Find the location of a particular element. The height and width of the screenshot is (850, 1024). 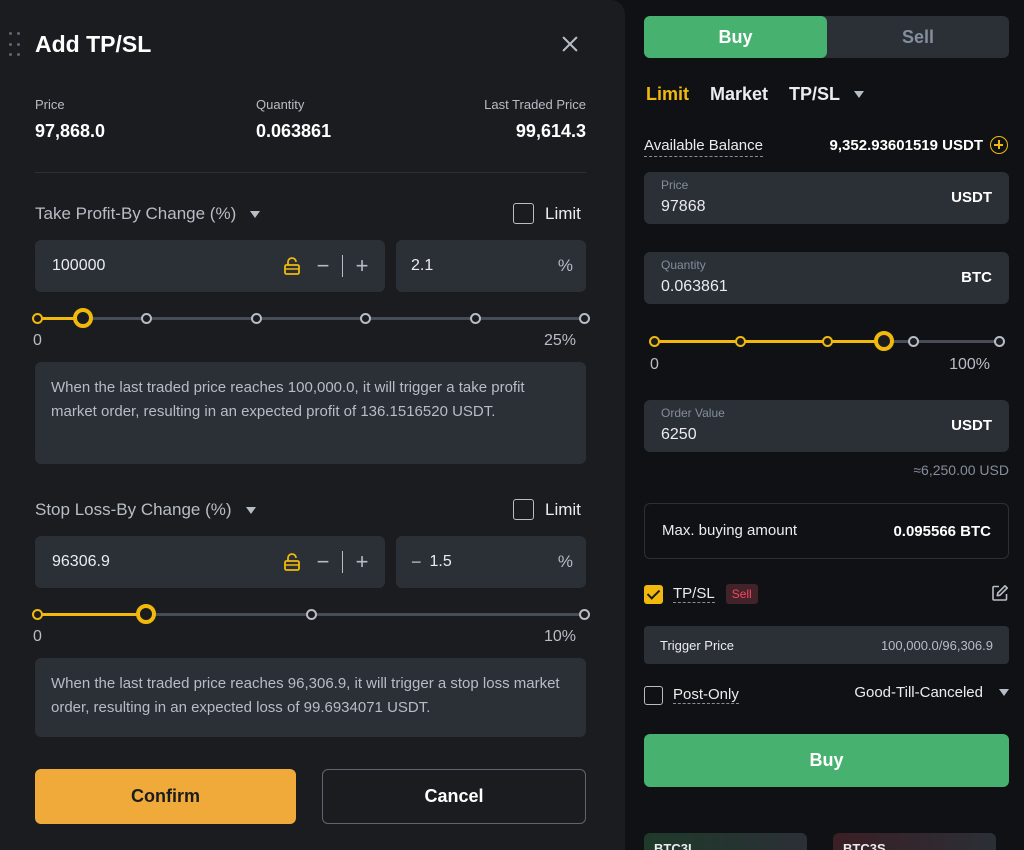

quantity-field-unit: BTC is located at coordinates (976, 277).